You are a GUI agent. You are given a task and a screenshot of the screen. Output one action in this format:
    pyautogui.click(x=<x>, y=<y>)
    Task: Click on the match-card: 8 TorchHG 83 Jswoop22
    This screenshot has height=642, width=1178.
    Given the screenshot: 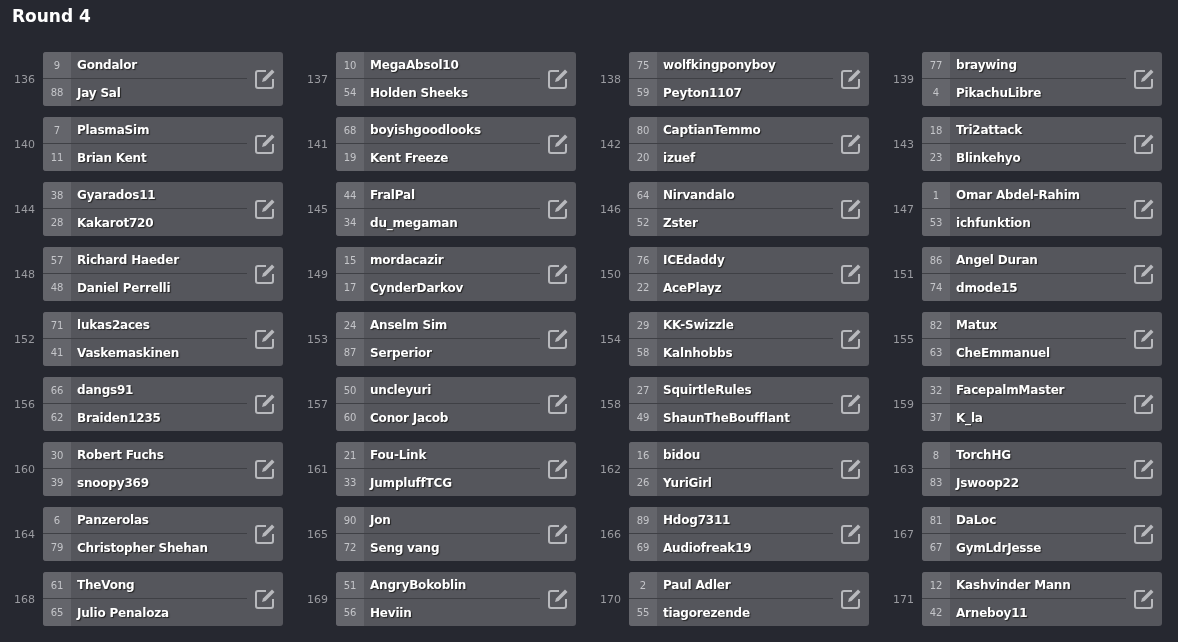 What is the action you would take?
    pyautogui.click(x=1042, y=469)
    